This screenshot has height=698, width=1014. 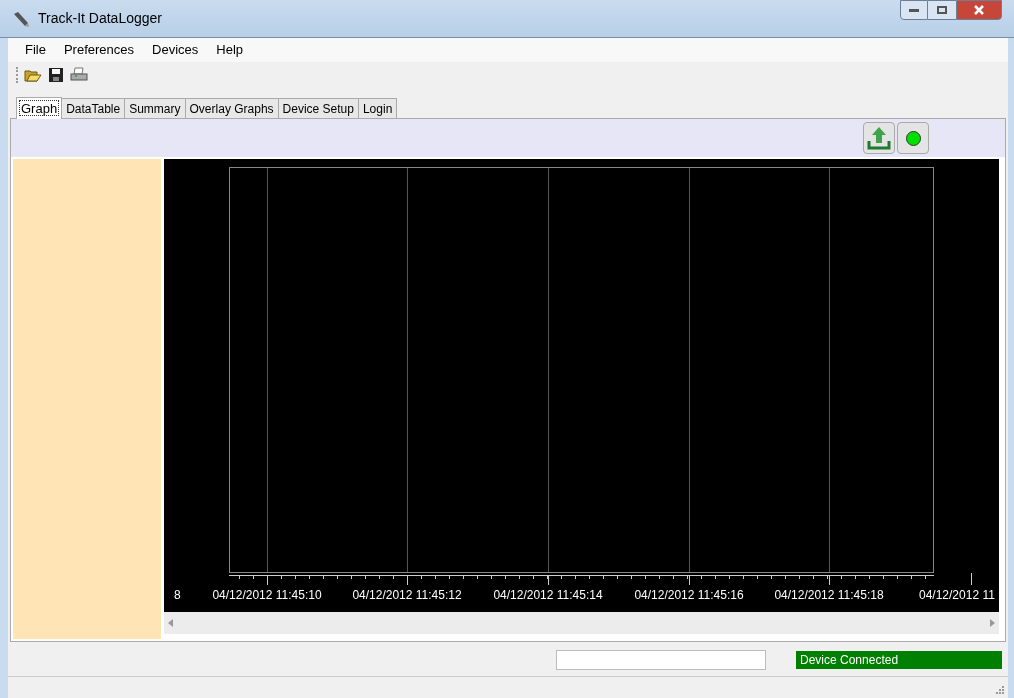 I want to click on maximize-button, so click(x=942, y=10).